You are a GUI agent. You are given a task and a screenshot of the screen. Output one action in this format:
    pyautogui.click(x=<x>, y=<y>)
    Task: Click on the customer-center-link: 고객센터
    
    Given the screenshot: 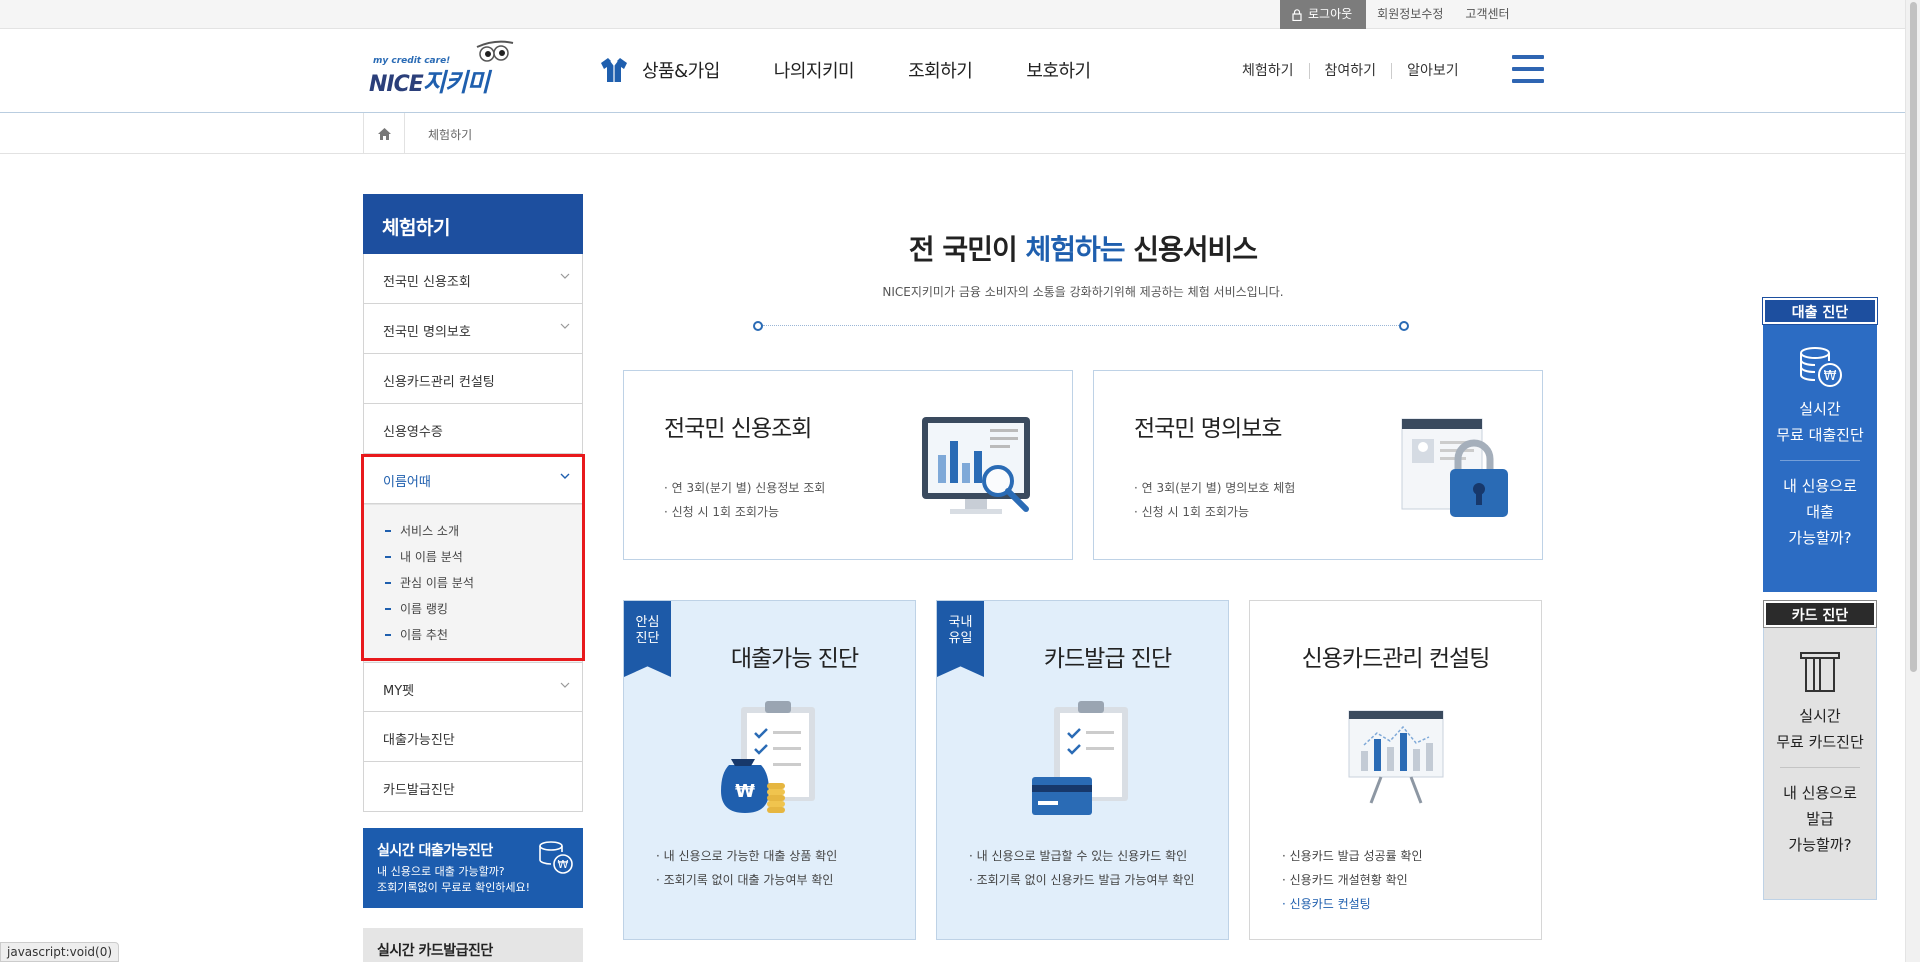 What is the action you would take?
    pyautogui.click(x=1487, y=14)
    